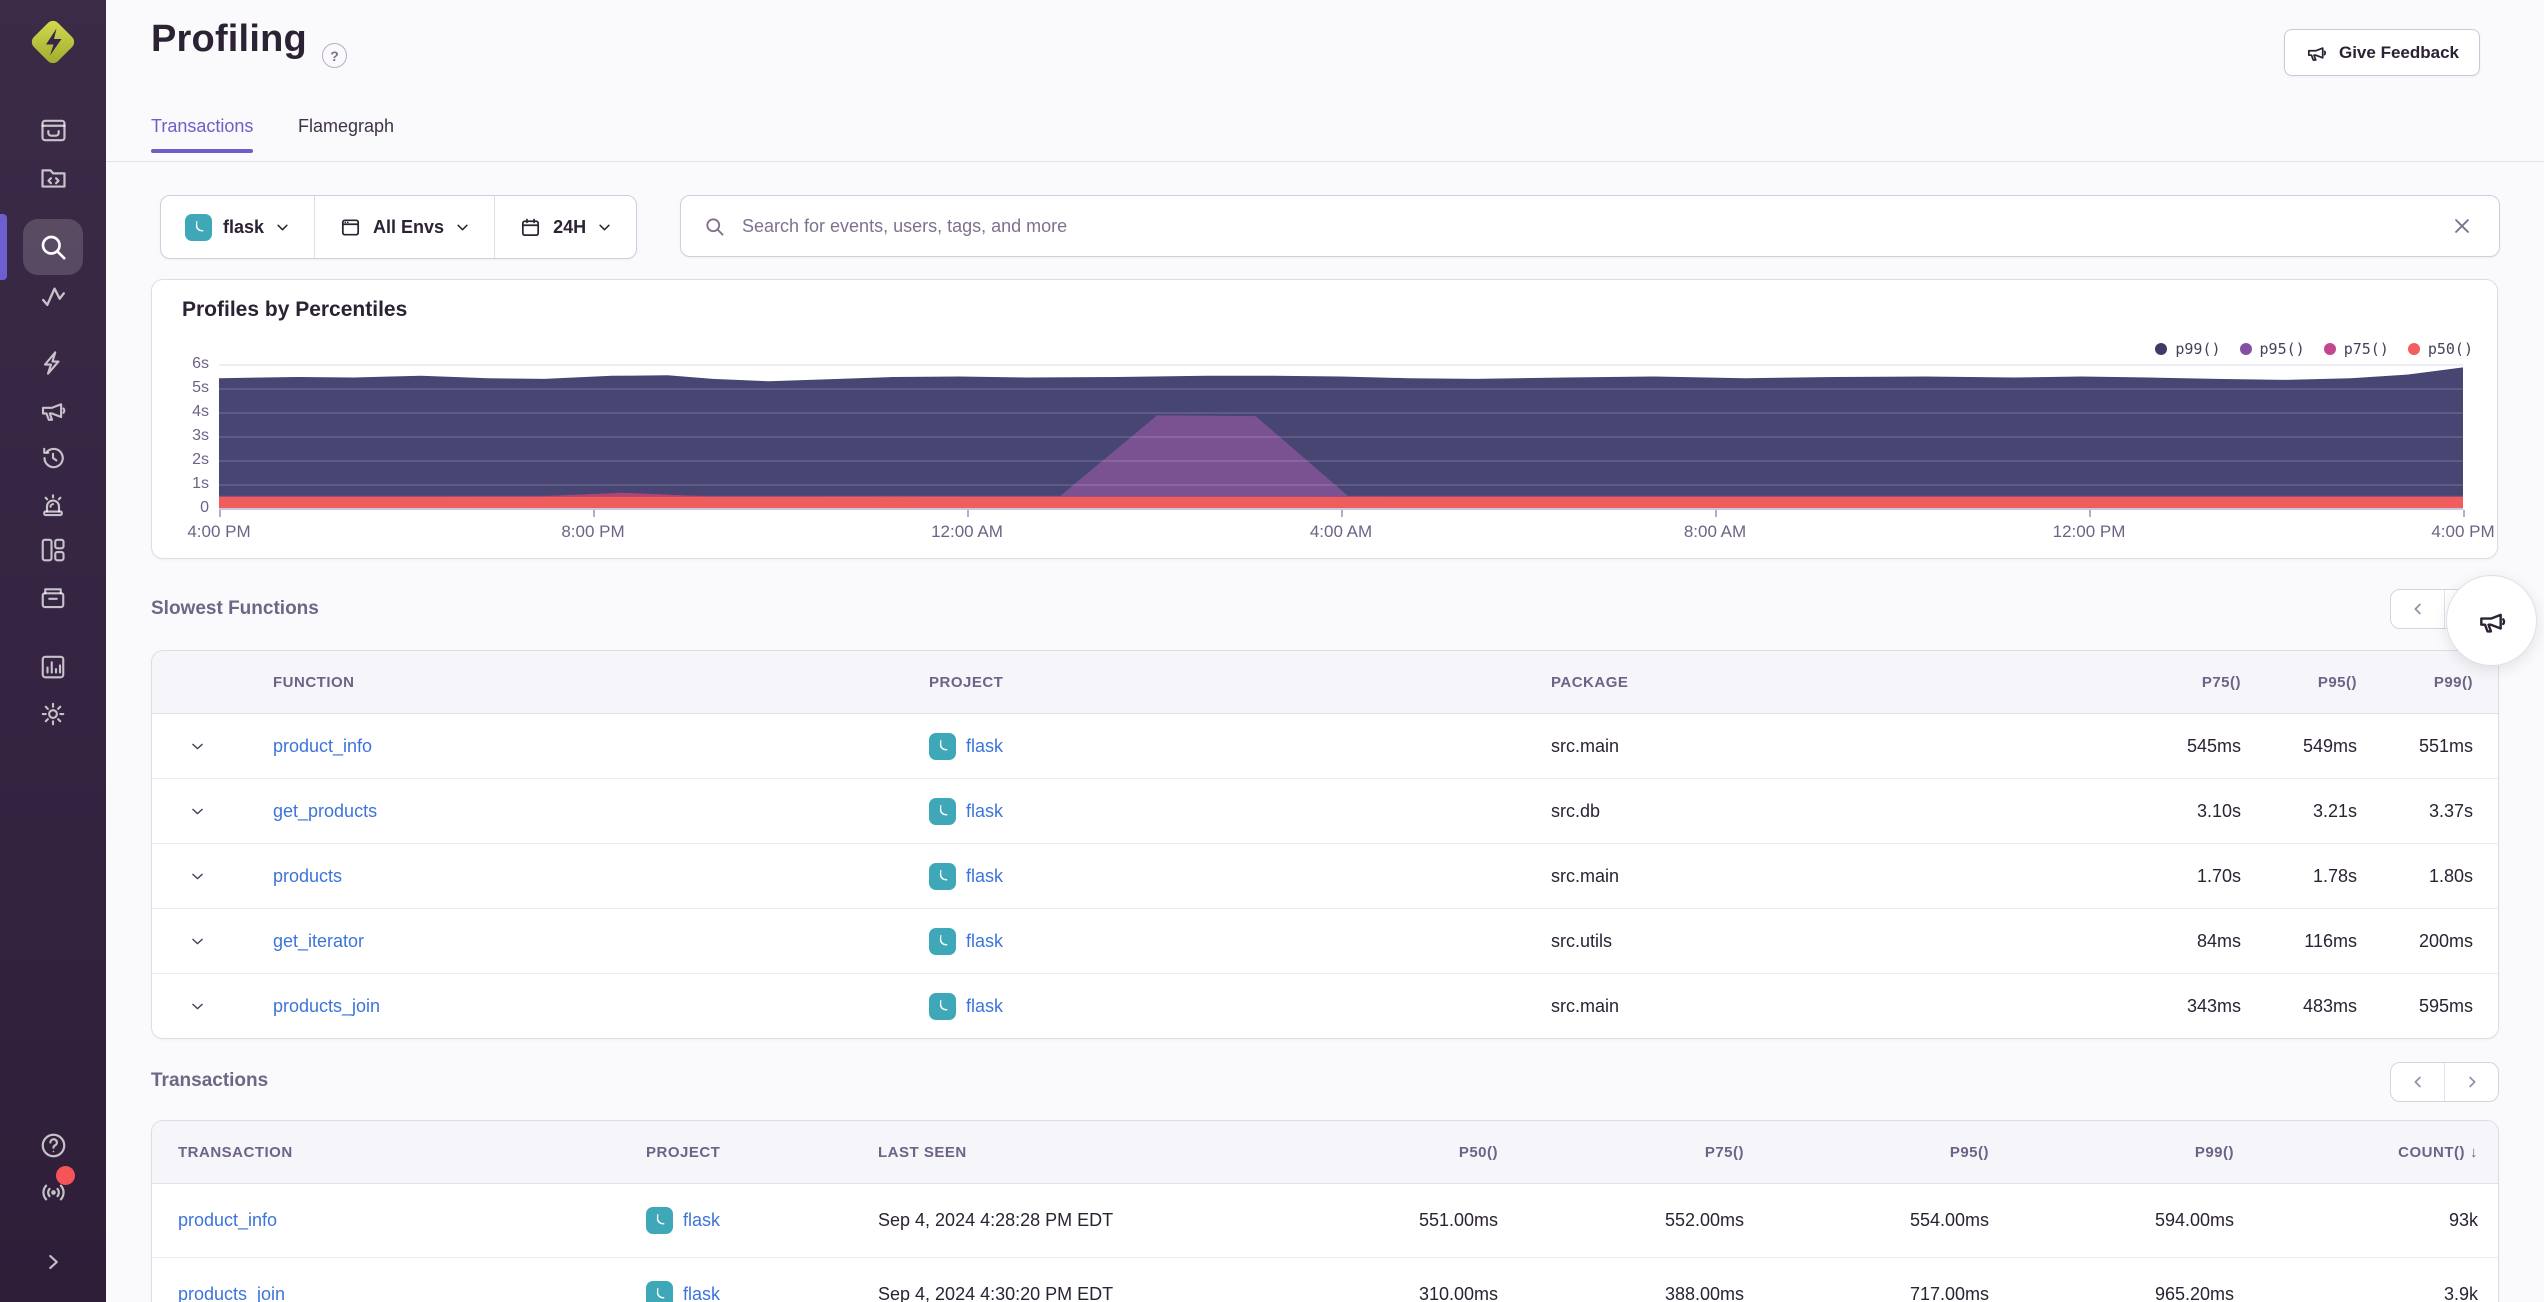 Image resolution: width=2544 pixels, height=1302 pixels. I want to click on settings-gear-icon, so click(53, 714).